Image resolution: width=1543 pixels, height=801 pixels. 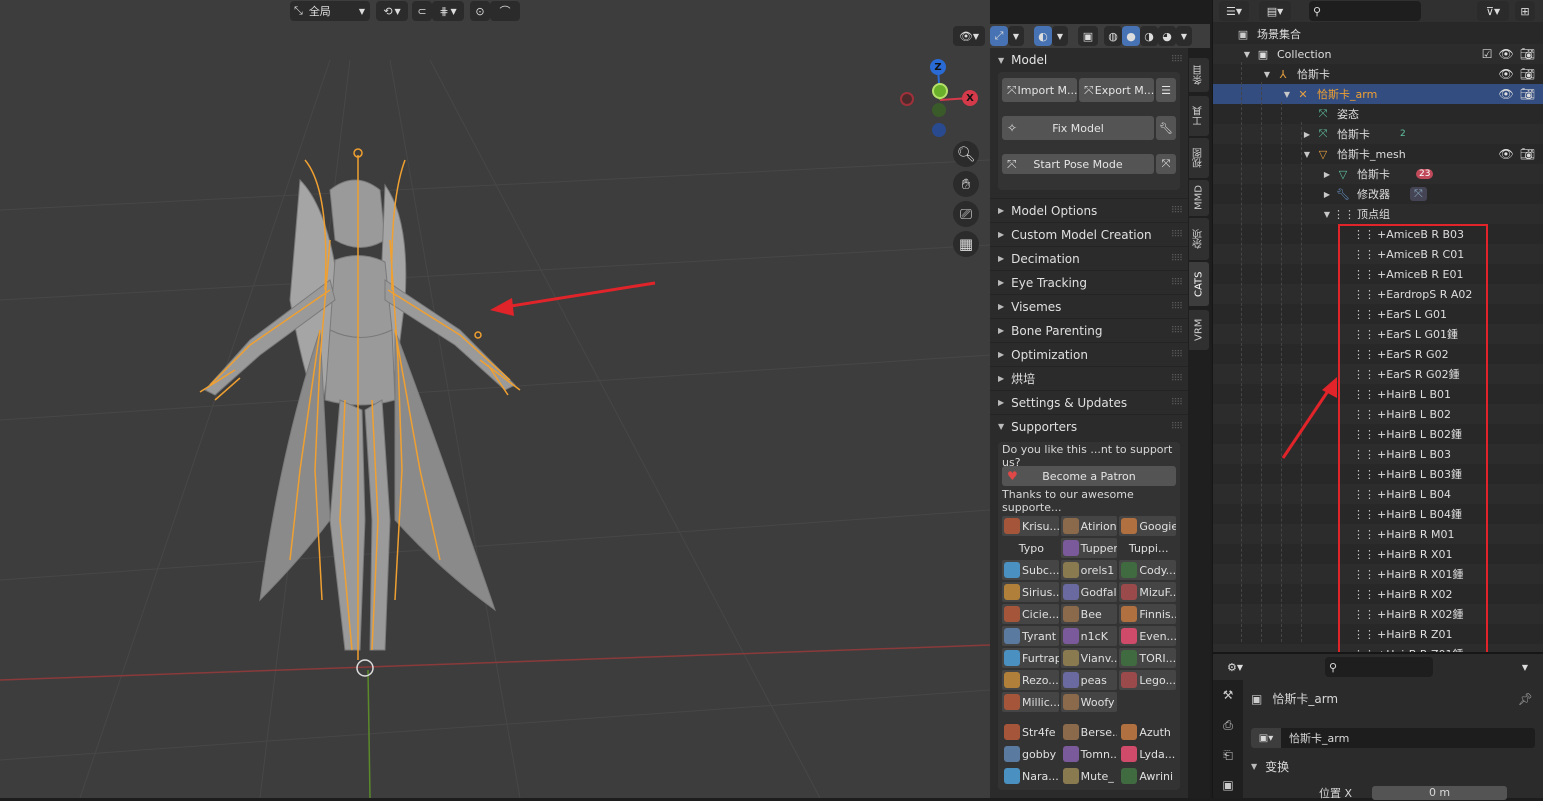 I want to click on supporter-button: Str4fe, so click(x=1030, y=732).